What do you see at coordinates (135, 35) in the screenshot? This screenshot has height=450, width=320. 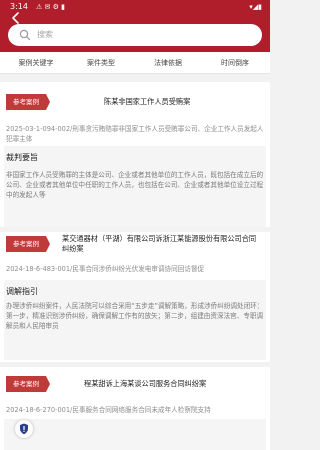 I see `search-bar: 搜索` at bounding box center [135, 35].